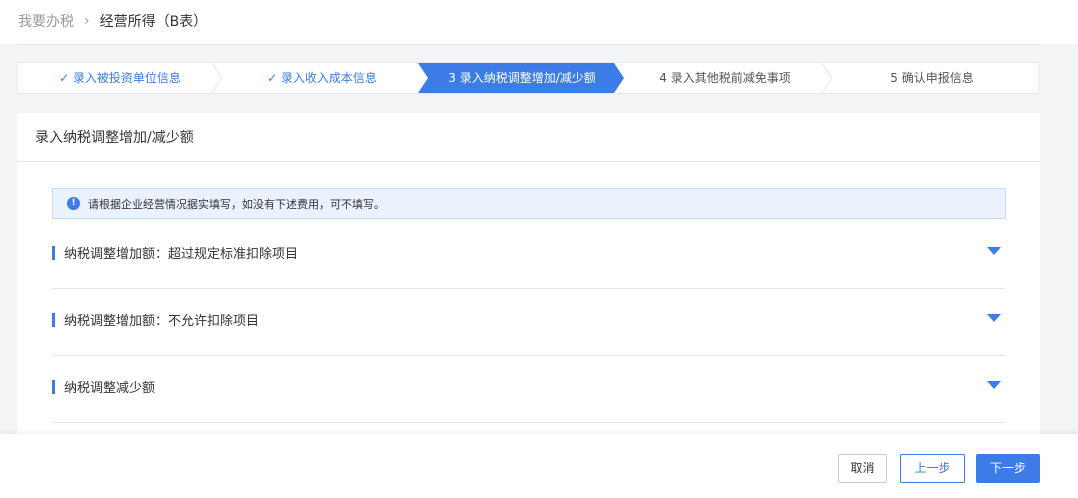 The height and width of the screenshot is (498, 1078). I want to click on section-over-limit-deductions: 纳税调整增加额：超过规定标准扣除项目, so click(529, 255).